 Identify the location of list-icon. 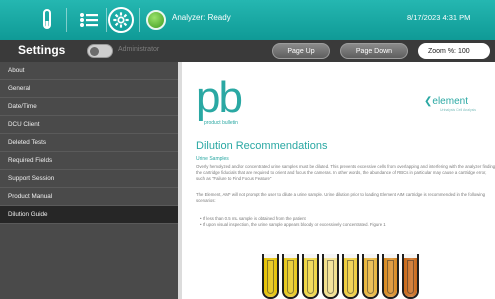
(89, 20).